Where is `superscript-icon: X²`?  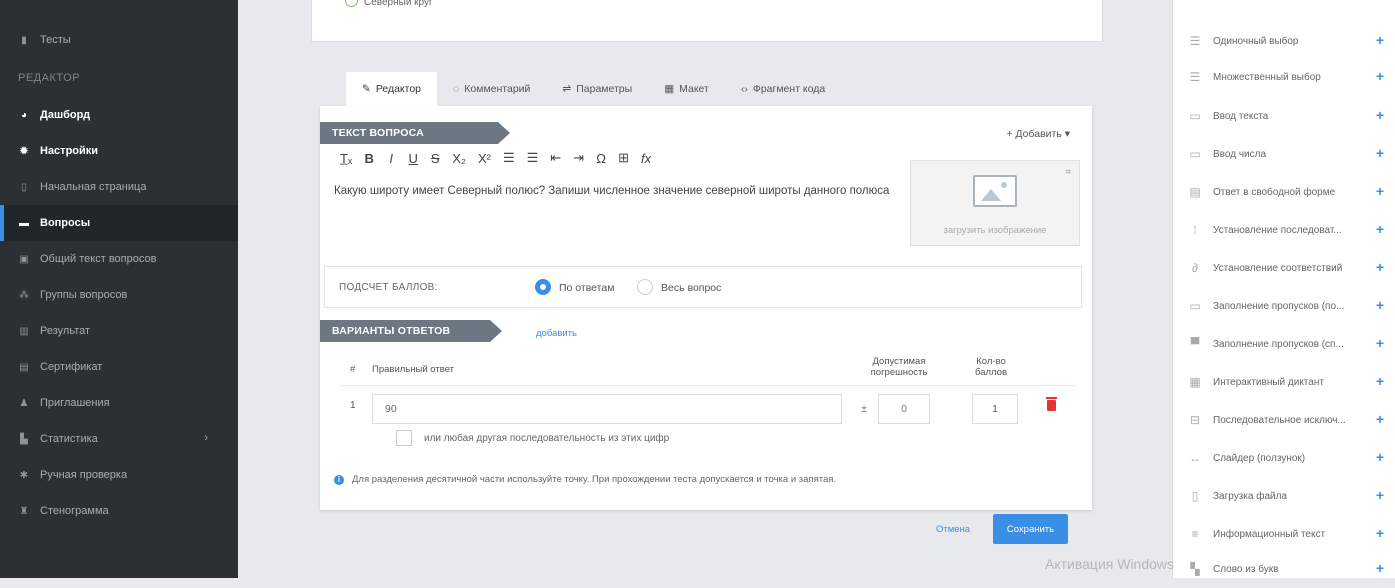
superscript-icon: X² is located at coordinates (484, 158).